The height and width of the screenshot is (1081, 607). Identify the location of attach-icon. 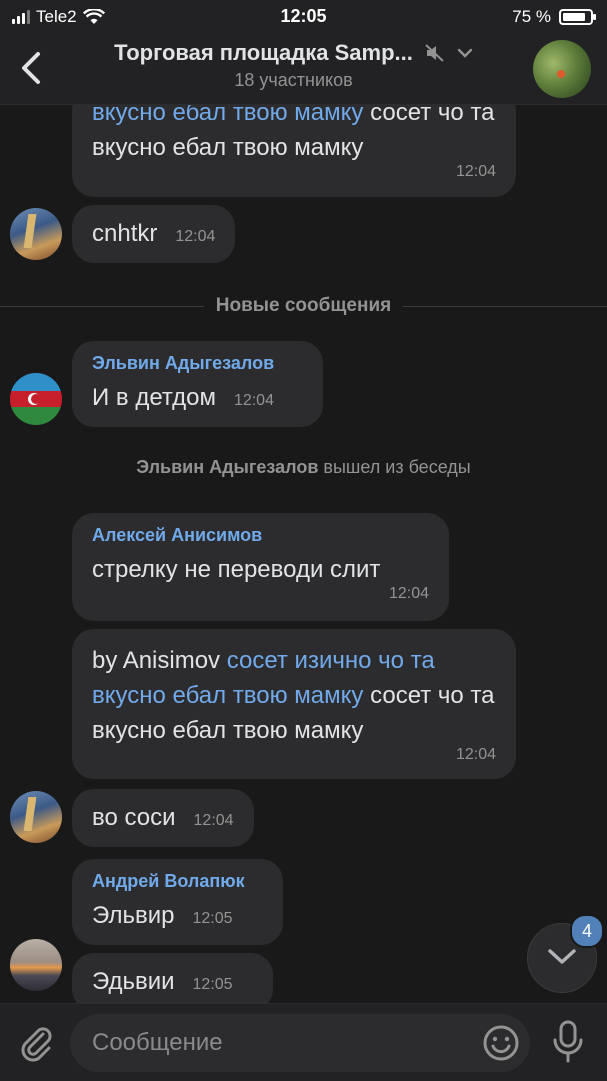
(36, 1042).